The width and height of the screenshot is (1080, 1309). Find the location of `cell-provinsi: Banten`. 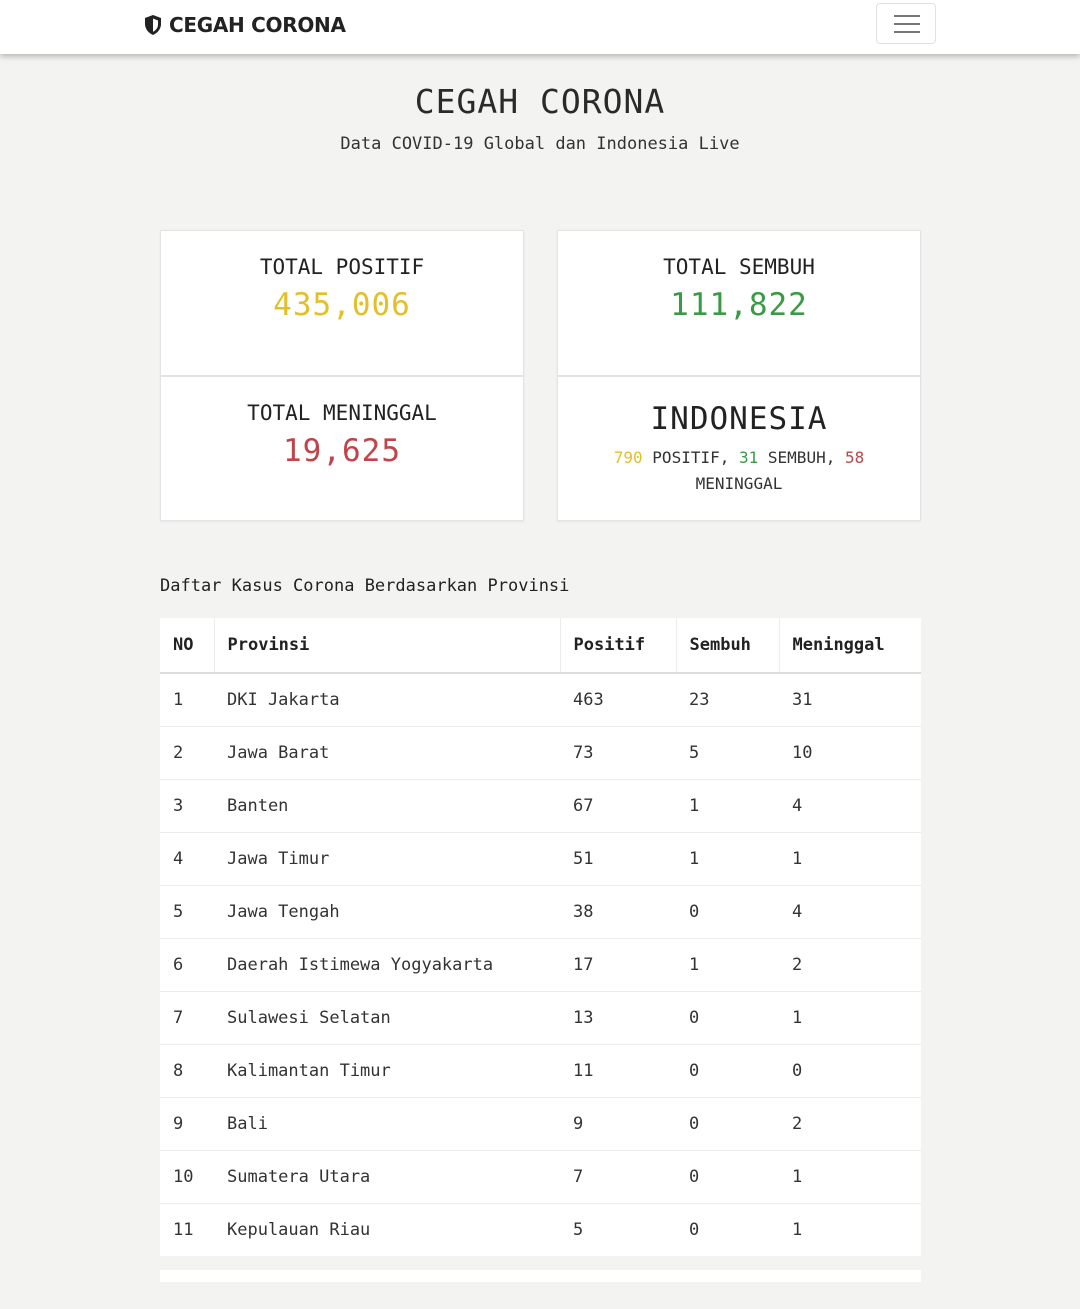

cell-provinsi: Banten is located at coordinates (387, 806).